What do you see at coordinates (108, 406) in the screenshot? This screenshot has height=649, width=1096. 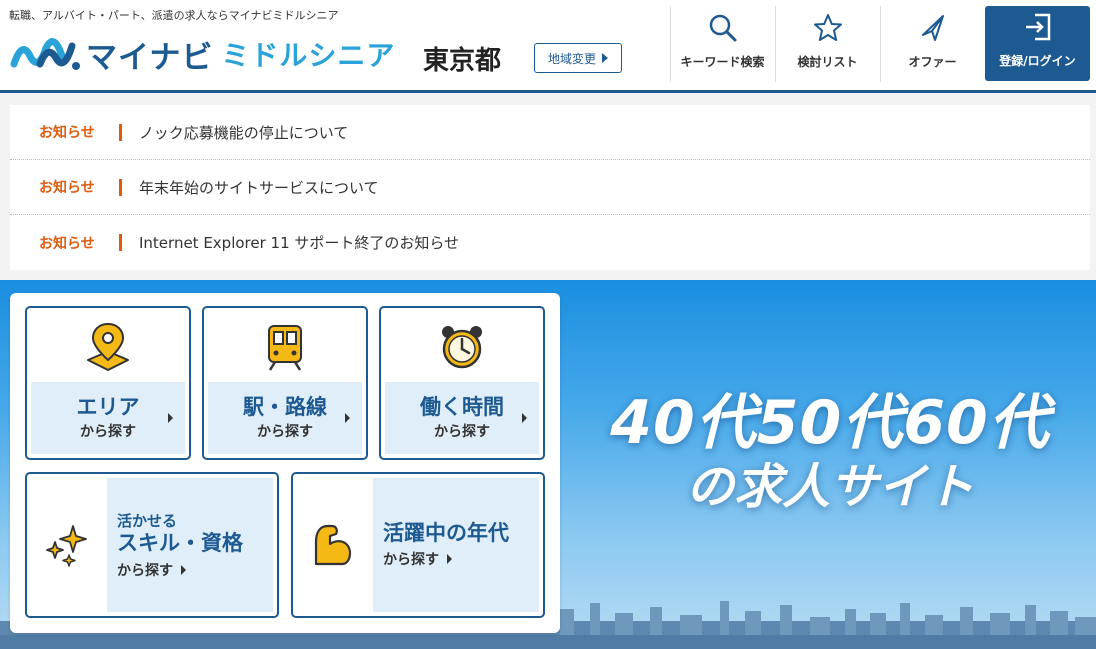 I see `area-title: エリア` at bounding box center [108, 406].